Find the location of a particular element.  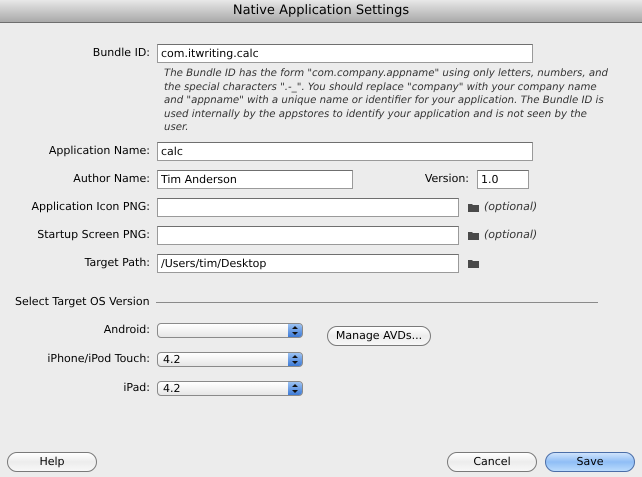

bundle-id-description: The Bundle ID has the form "com.company.appname" using only letters, numbers, and the special characters ".-_". You should replace "company" with your company name and "appname" with a unique name or identifier for your application. The Bundle ID is used internally by the appstores to identify your application and is not seen by the user. is located at coordinates (387, 101).